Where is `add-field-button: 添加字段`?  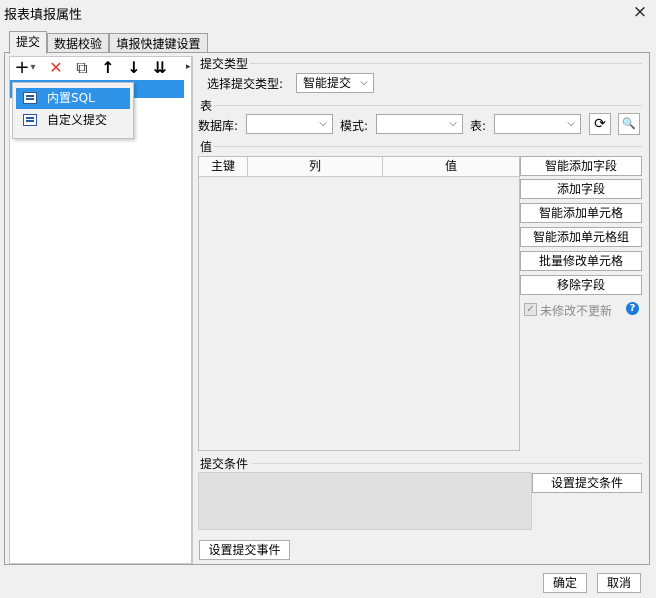 add-field-button: 添加字段 is located at coordinates (581, 189).